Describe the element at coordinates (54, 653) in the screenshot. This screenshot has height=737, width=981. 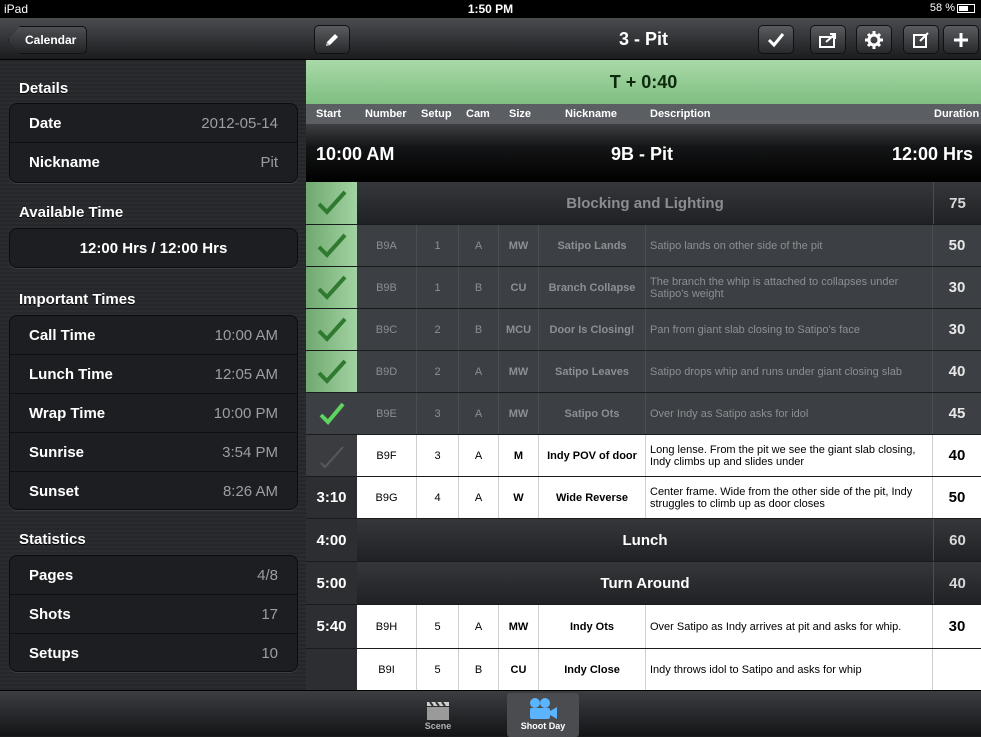
I see `stat-label: Setups` at that location.